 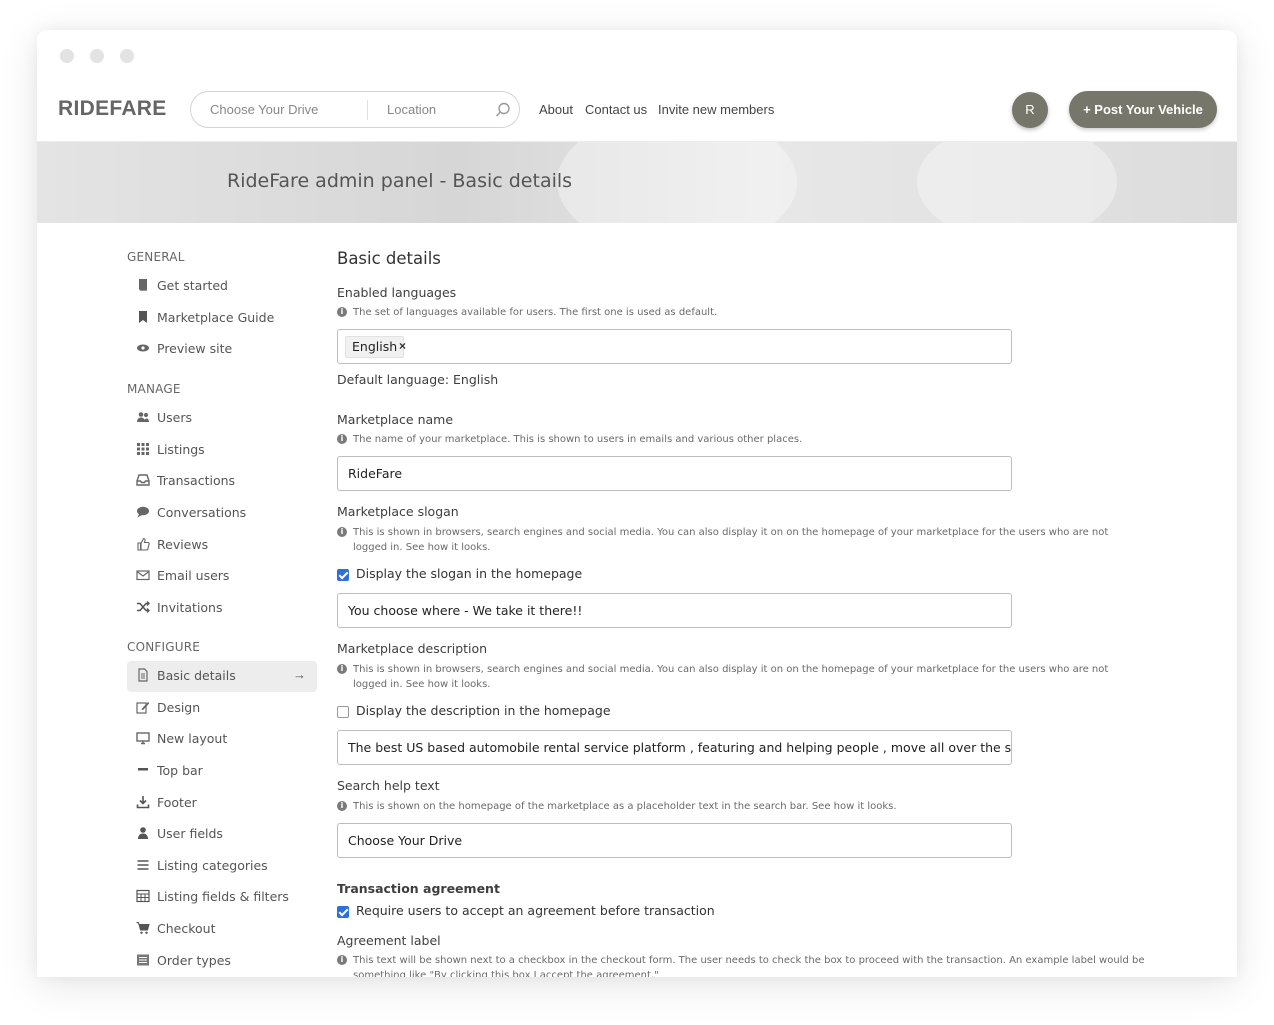 What do you see at coordinates (222, 771) in the screenshot?
I see `sidebar-item-top-bar: Top bar` at bounding box center [222, 771].